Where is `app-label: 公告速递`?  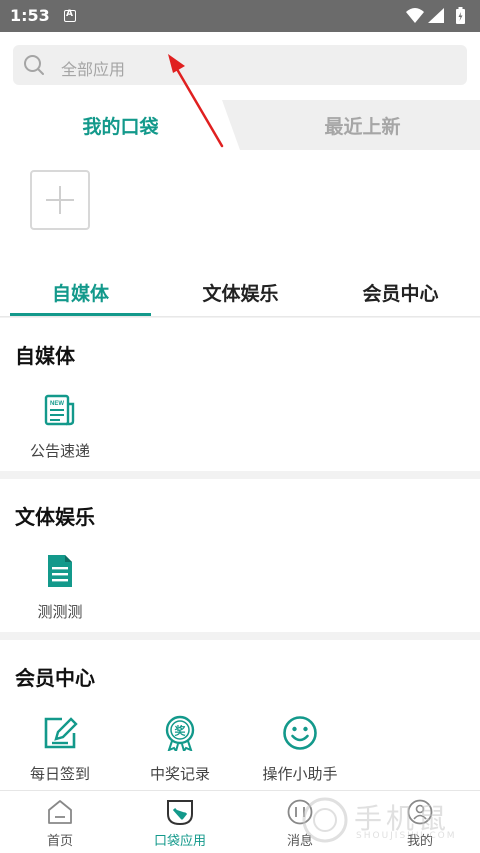
app-label: 公告速递 is located at coordinates (59, 451).